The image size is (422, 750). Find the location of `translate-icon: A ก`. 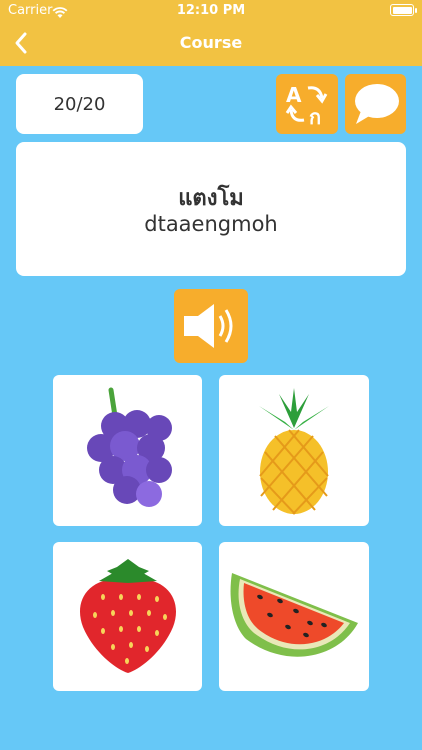

translate-icon: A ก is located at coordinates (306, 105).